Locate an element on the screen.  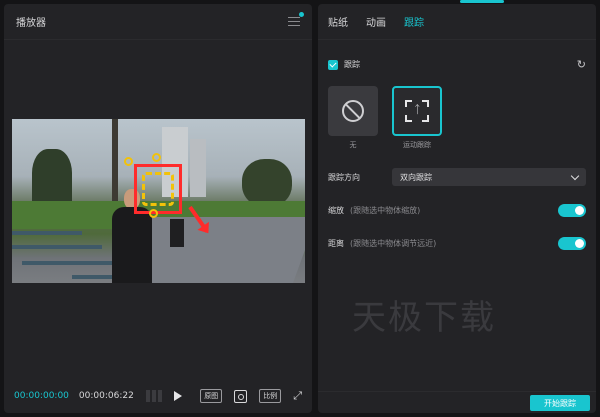
tab-sticker: 贴纸 is located at coordinates (338, 21).